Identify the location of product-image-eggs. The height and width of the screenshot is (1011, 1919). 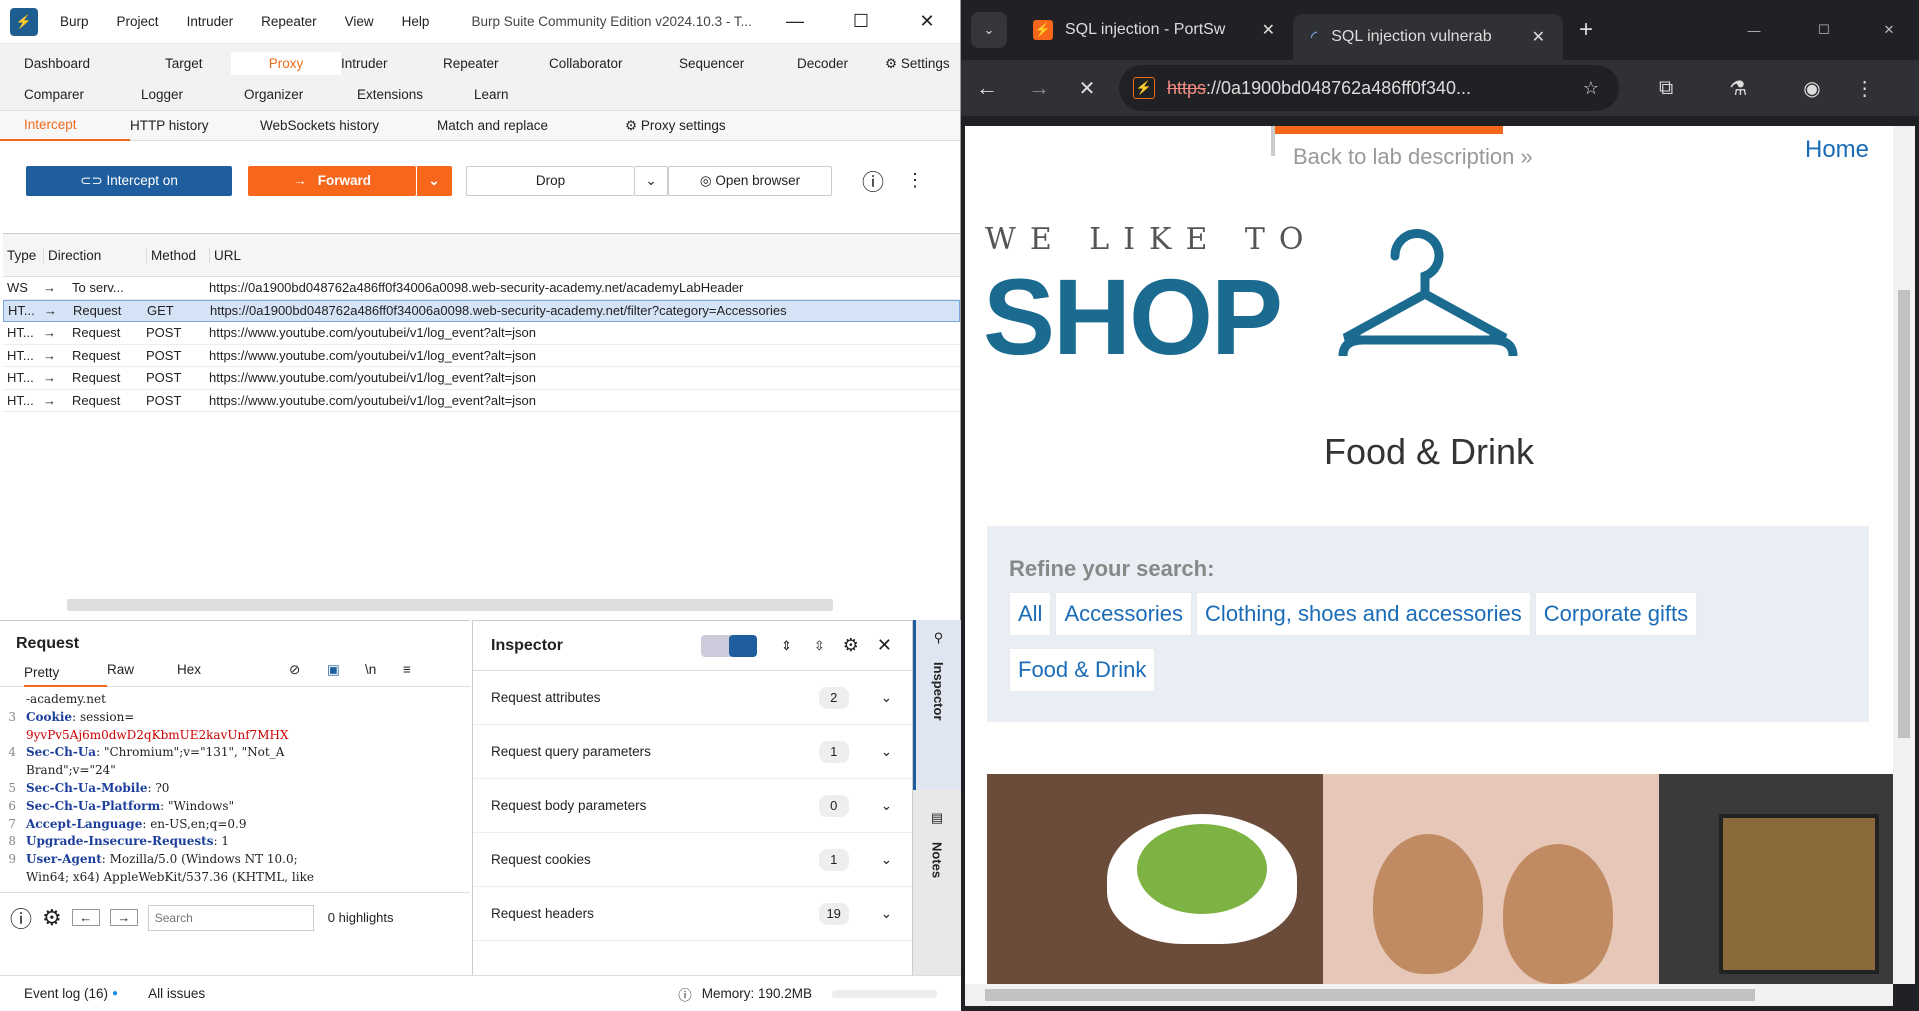
(1491, 879).